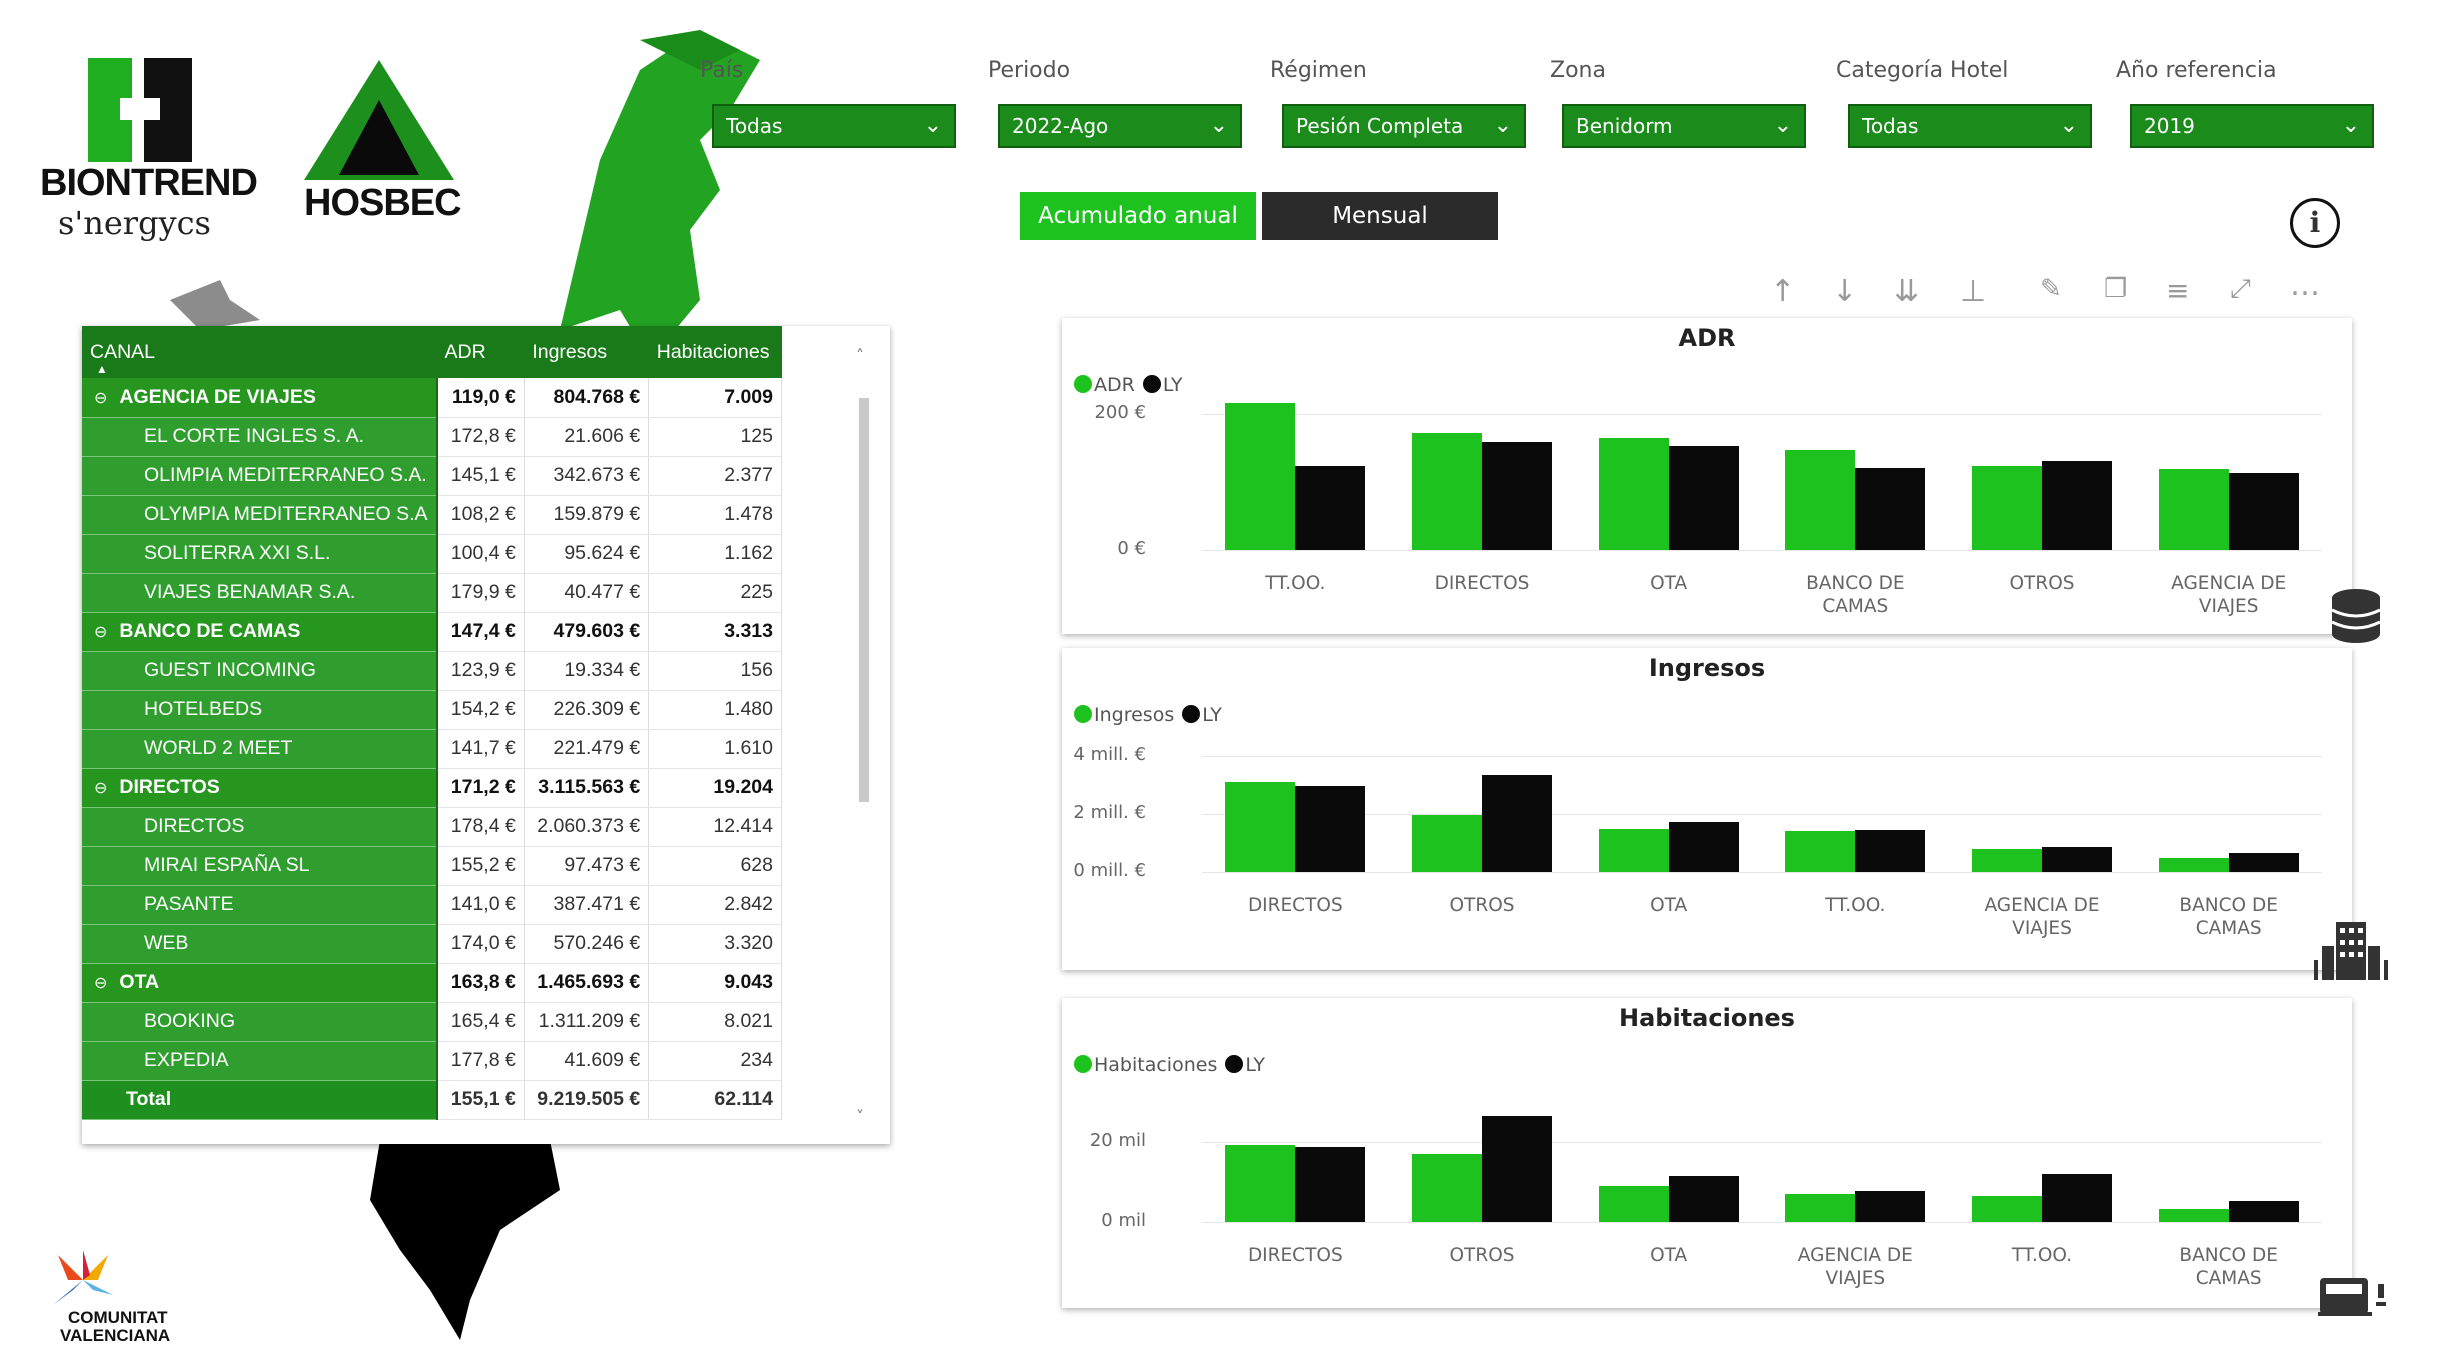 The image size is (2440, 1348). What do you see at coordinates (432, 944) in the screenshot?
I see `table-row: WEB 174,0 €570.246 €3.320` at bounding box center [432, 944].